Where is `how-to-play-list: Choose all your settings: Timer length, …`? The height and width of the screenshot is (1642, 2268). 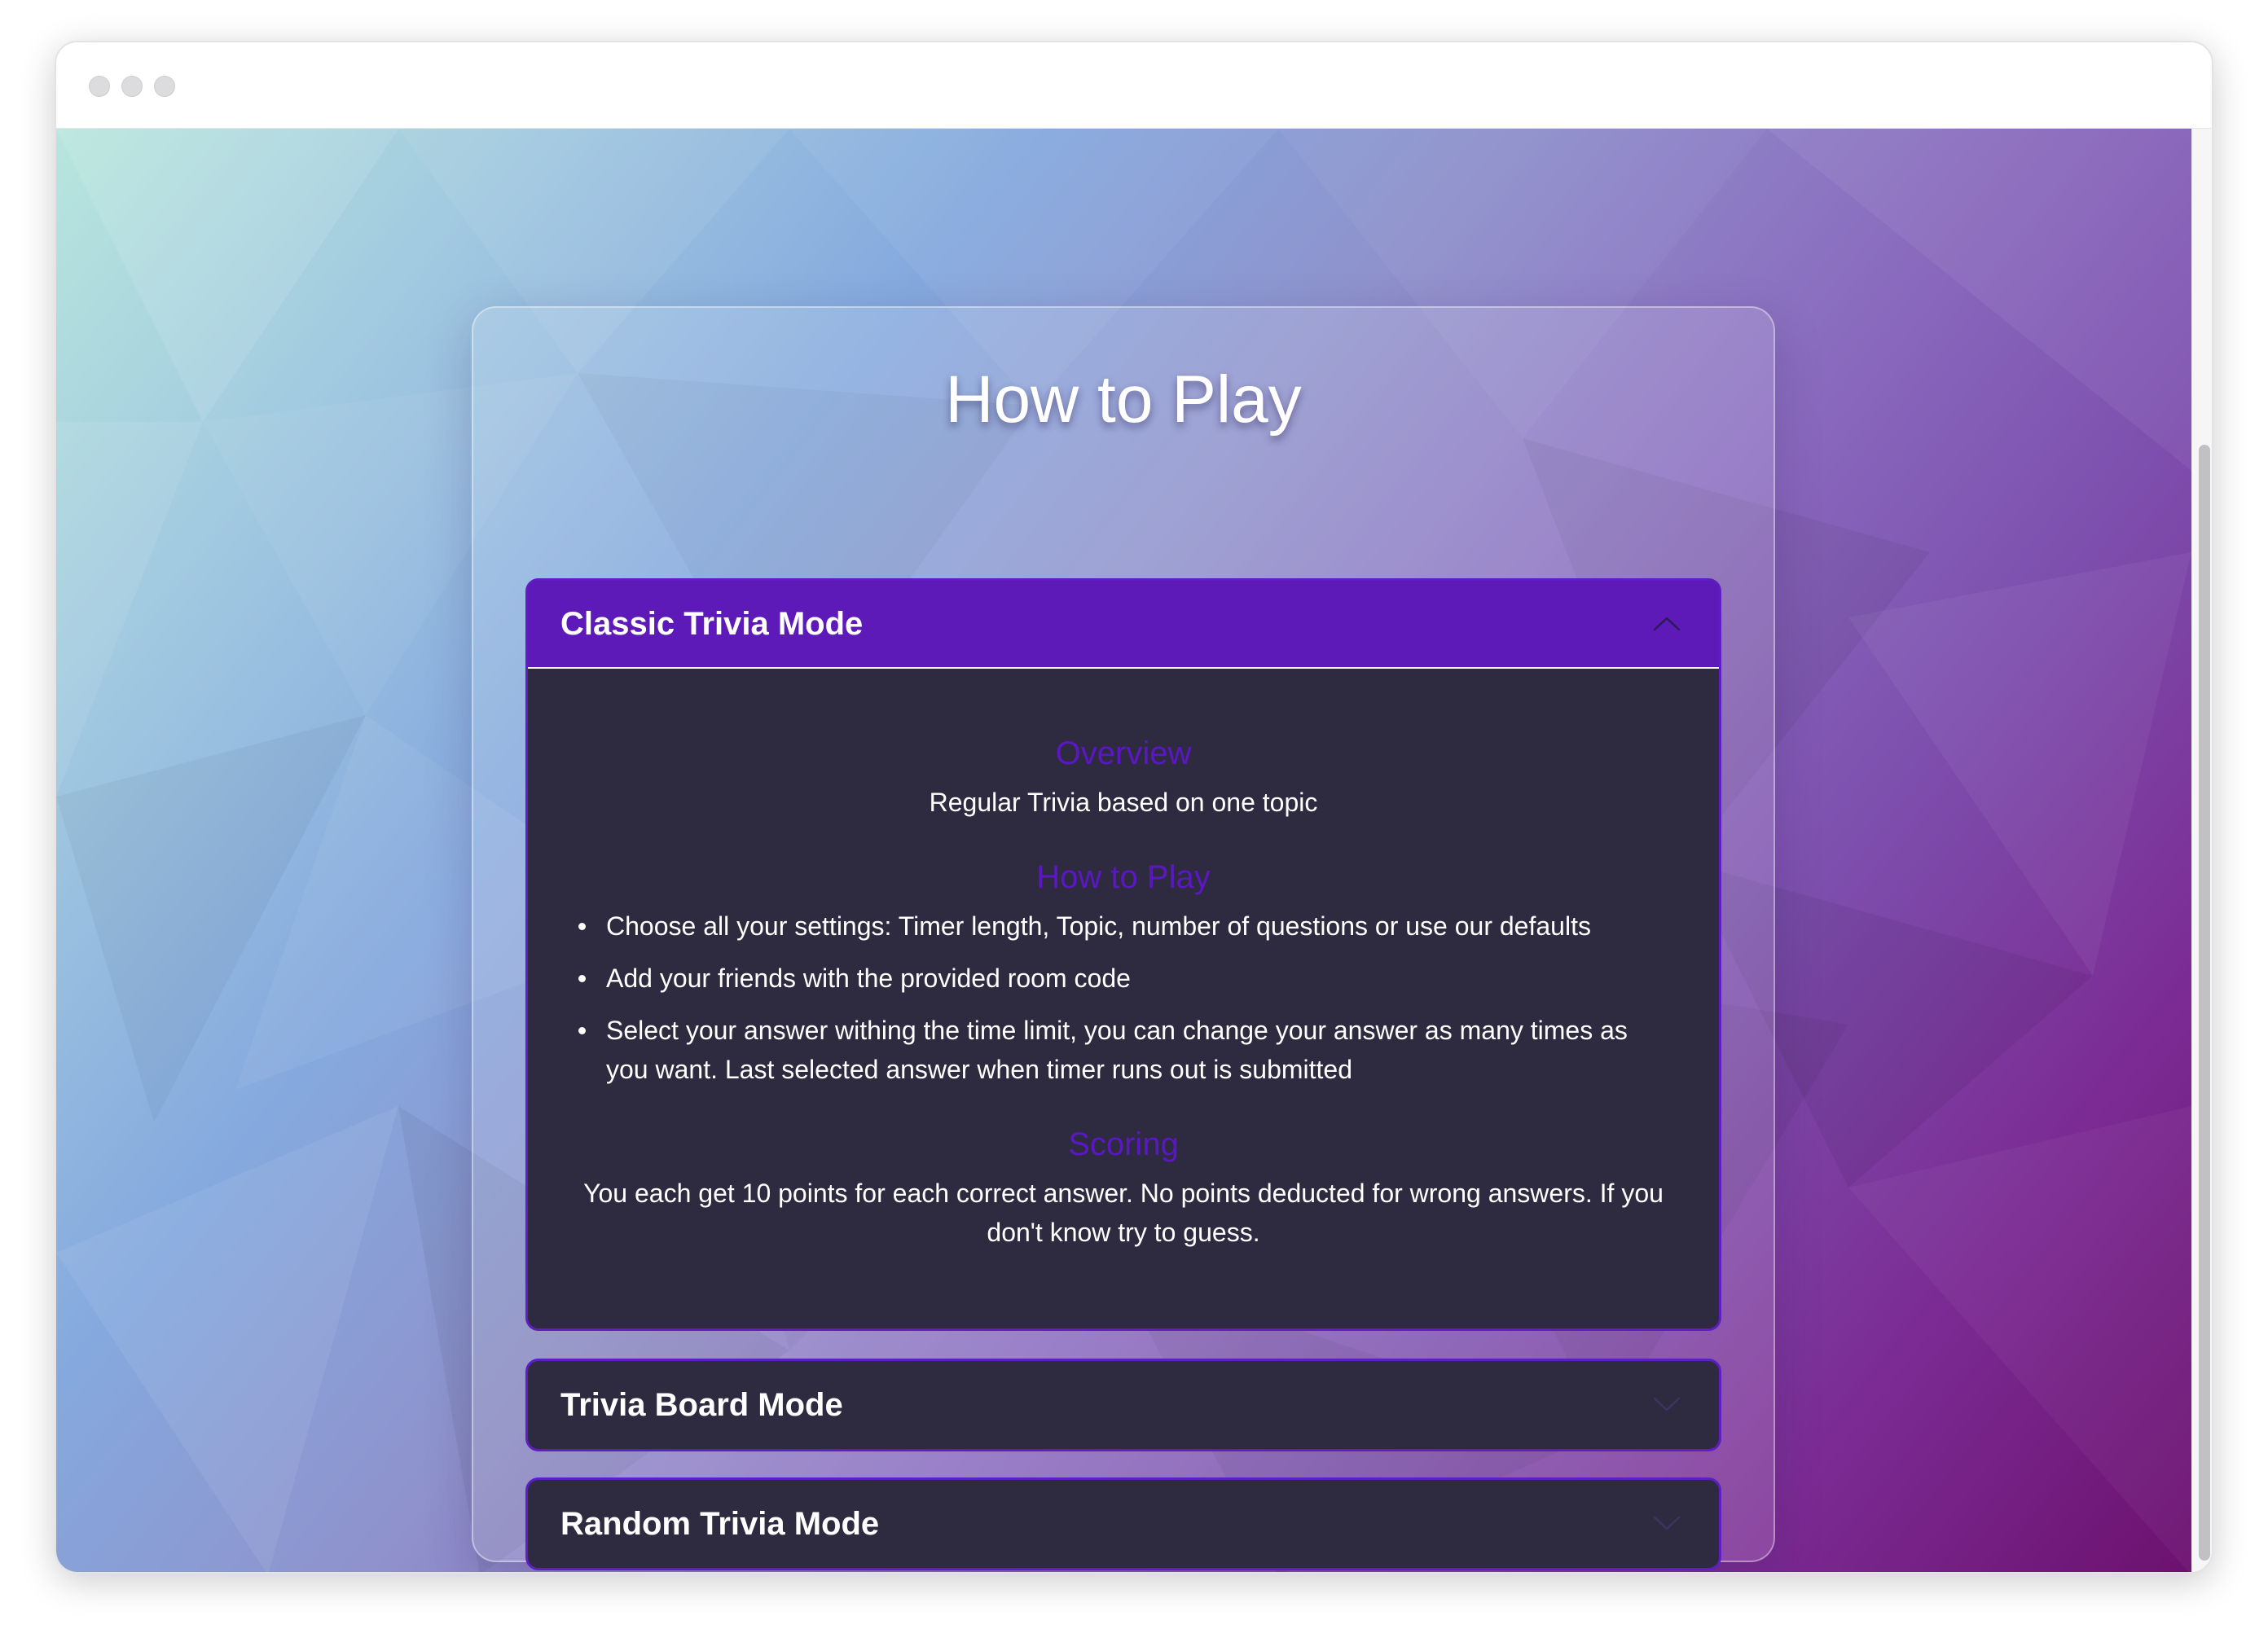 how-to-play-list: Choose all your settings: Timer length, … is located at coordinates (1122, 1004).